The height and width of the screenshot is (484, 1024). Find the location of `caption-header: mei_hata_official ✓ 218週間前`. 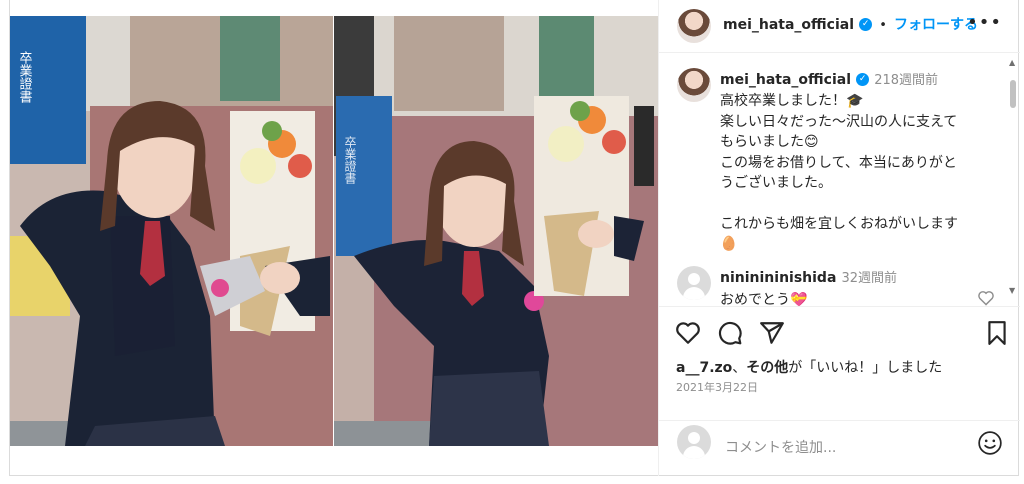

caption-header: mei_hata_official ✓ 218週間前 is located at coordinates (829, 78).